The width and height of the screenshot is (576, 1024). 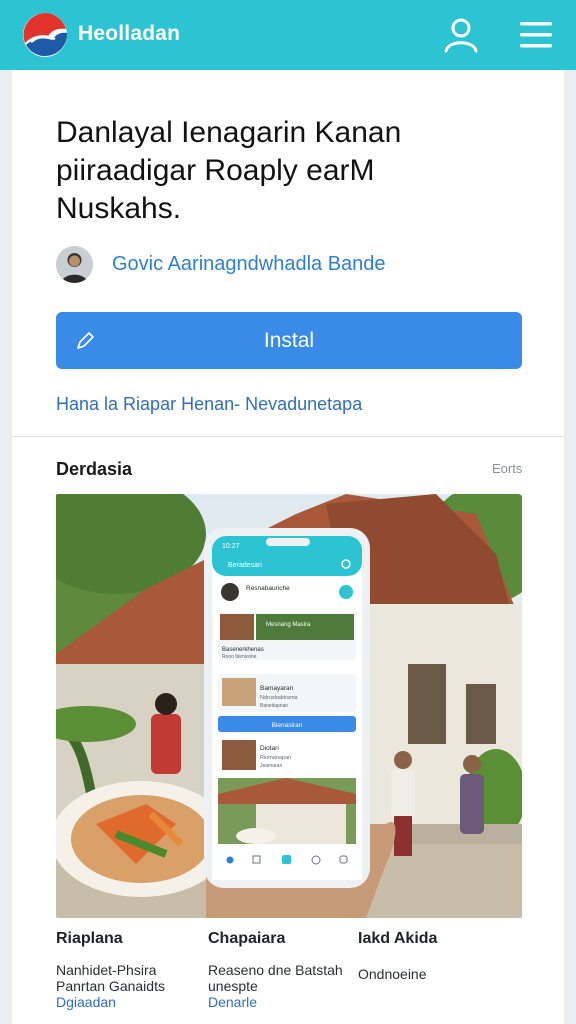 I want to click on phone-item-title: Diotari, so click(x=269, y=748).